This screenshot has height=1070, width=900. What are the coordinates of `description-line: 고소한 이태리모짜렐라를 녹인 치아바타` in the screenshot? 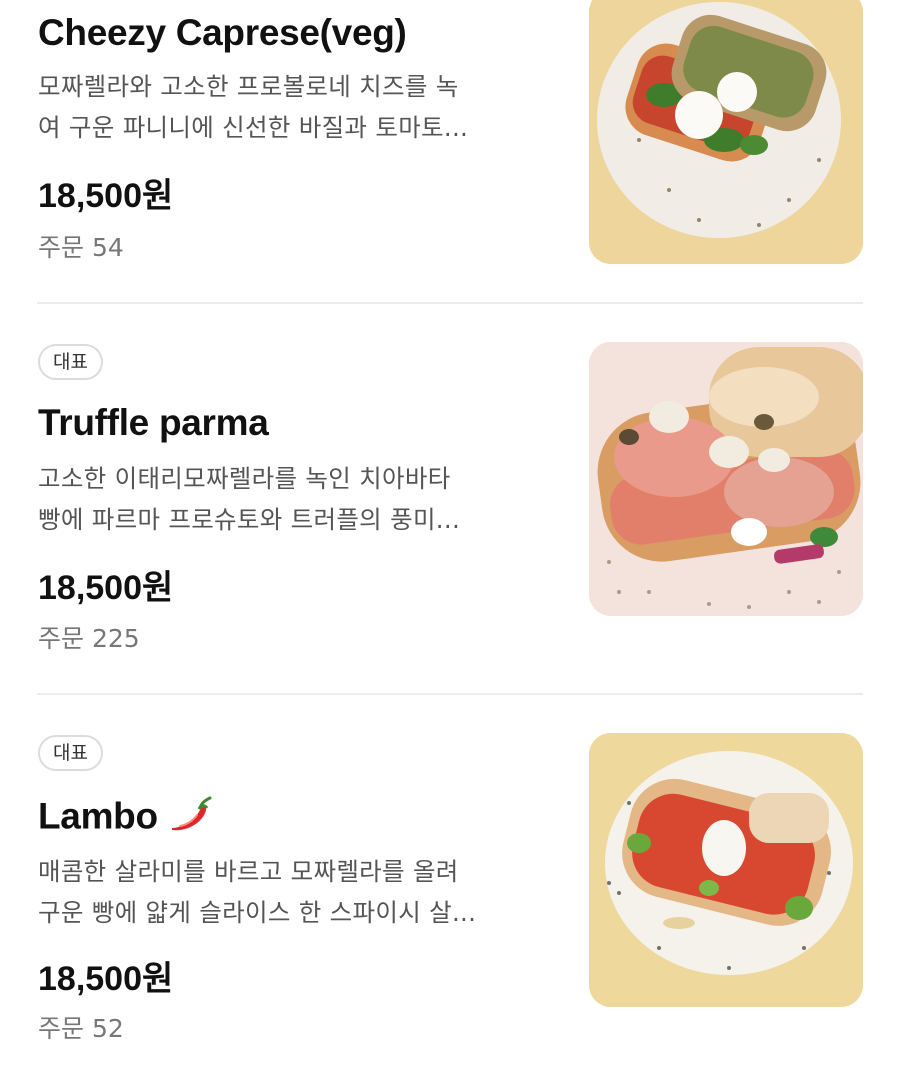 It's located at (244, 478).